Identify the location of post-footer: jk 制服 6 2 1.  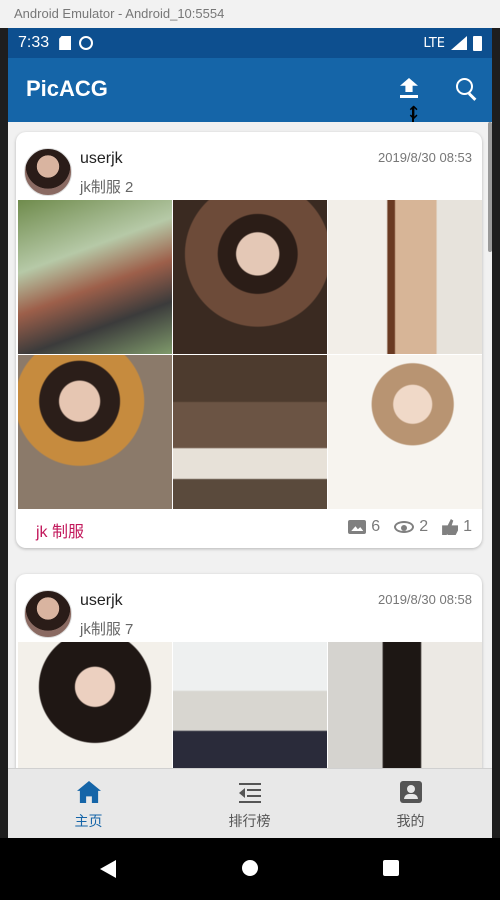
(249, 528).